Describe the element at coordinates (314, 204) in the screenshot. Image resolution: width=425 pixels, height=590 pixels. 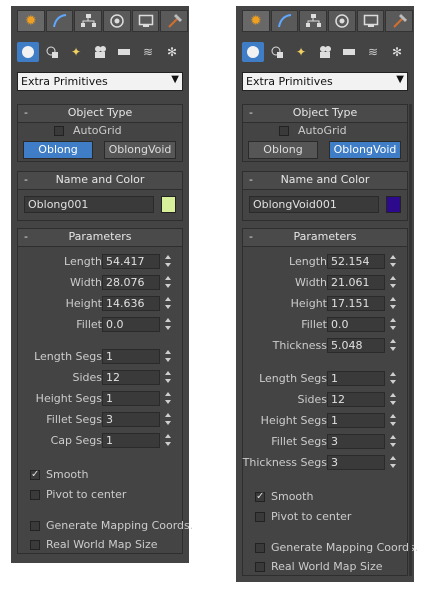
I see `object-name-field: OblongVoid001` at that location.